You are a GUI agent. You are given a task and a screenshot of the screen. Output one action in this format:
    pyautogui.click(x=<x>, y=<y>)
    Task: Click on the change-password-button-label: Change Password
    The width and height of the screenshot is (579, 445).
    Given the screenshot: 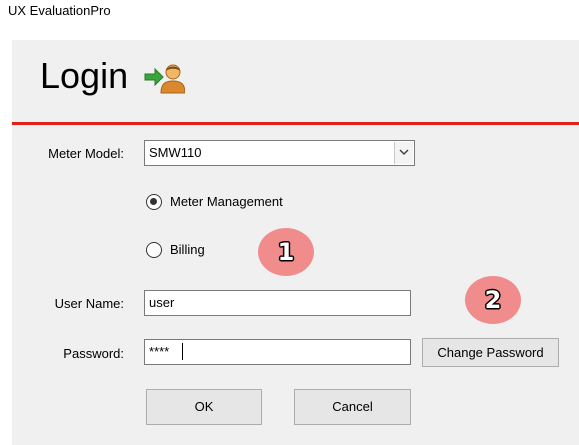 What is the action you would take?
    pyautogui.click(x=490, y=352)
    